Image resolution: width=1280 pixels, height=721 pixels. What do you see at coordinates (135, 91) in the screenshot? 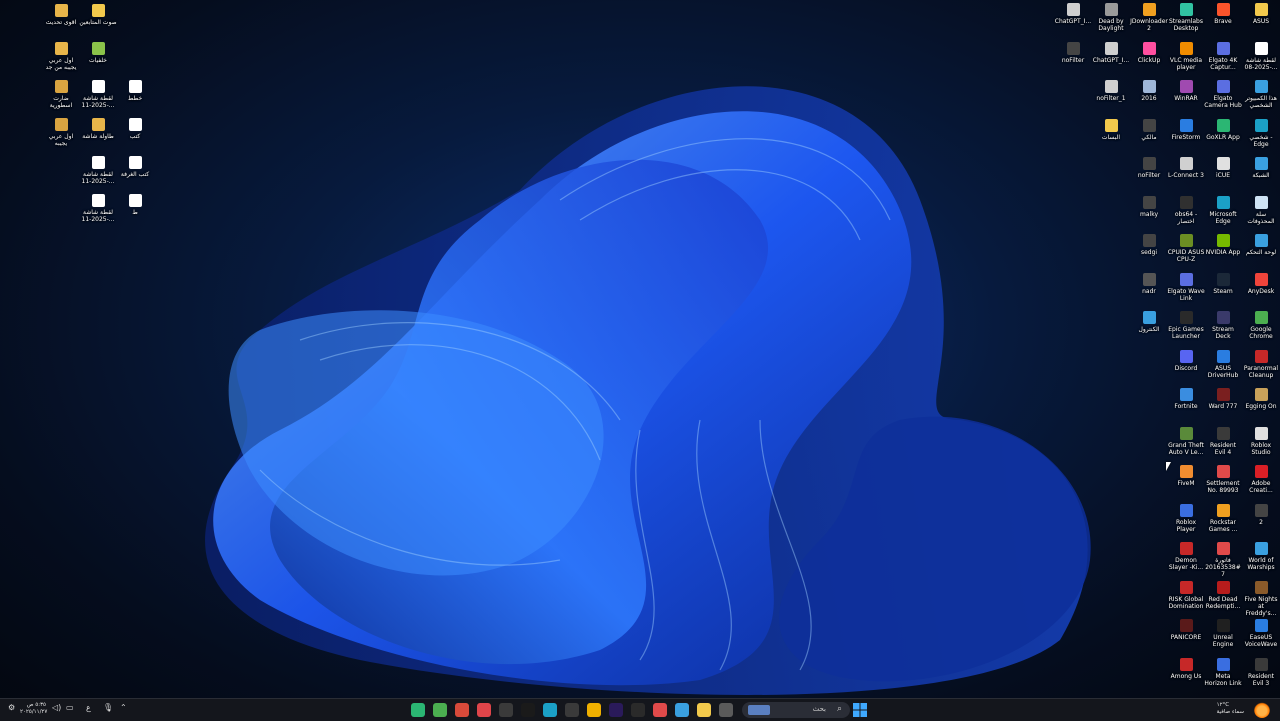
I see `desktop-shortcut: خطط` at bounding box center [135, 91].